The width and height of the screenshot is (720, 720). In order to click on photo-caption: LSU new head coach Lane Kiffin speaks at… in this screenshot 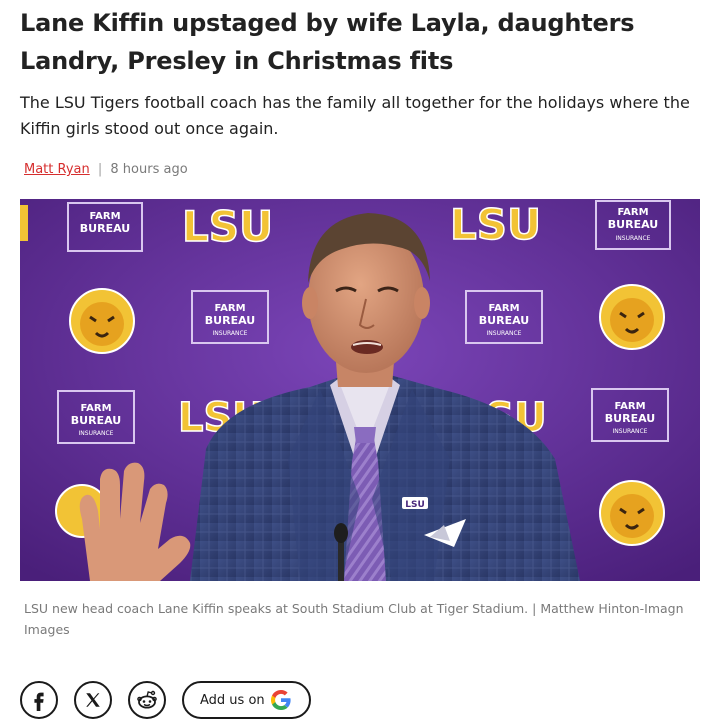, I will do `click(354, 619)`.